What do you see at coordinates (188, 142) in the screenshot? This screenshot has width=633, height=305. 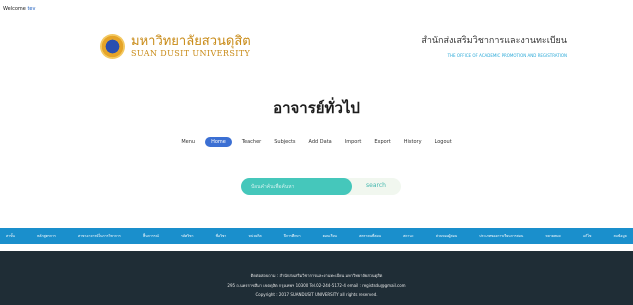 I see `nav-menu: Menu` at bounding box center [188, 142].